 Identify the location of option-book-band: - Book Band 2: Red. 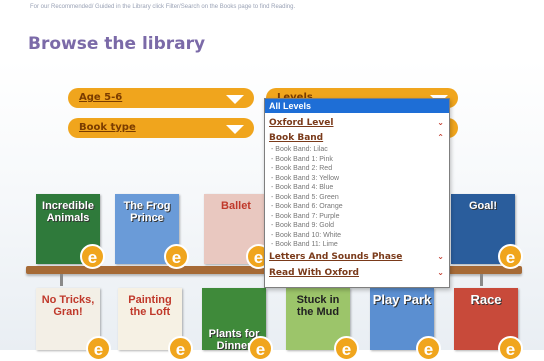
(357, 169).